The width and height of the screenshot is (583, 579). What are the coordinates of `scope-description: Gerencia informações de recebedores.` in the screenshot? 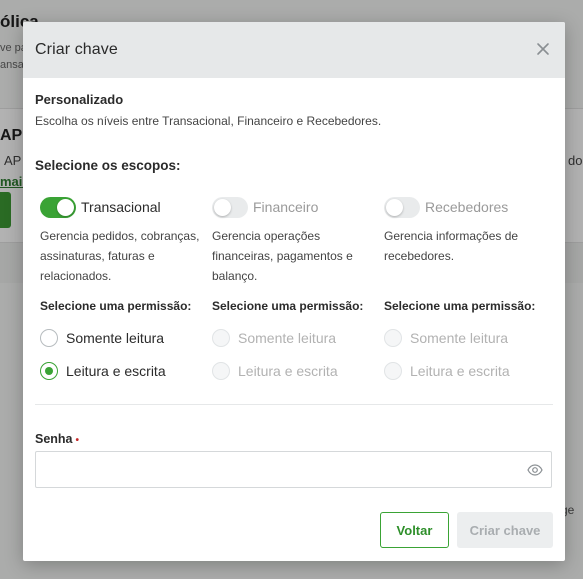 It's located at (451, 246).